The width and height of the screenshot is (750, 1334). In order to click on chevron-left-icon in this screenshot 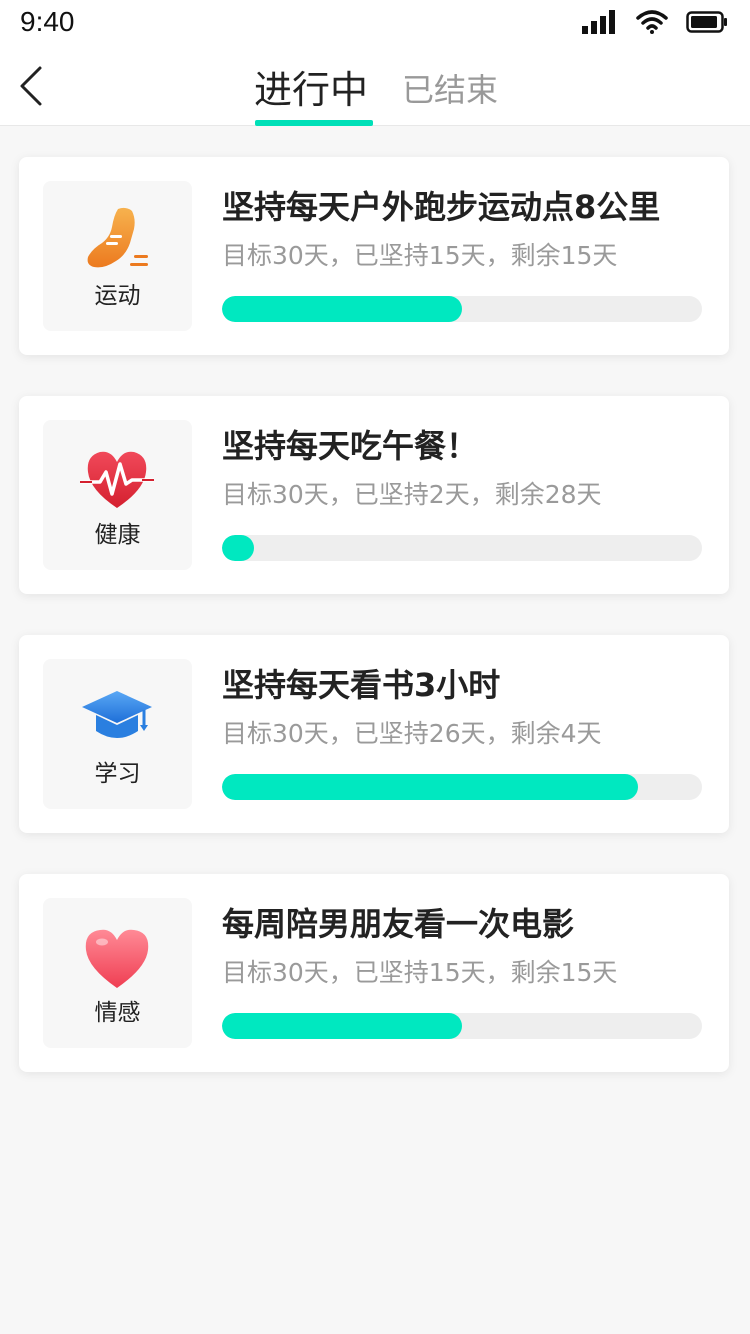, I will do `click(31, 86)`.